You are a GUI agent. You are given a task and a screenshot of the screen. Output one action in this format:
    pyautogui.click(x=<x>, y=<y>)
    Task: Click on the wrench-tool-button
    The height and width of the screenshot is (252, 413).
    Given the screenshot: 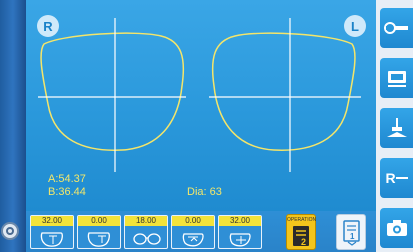 What is the action you would take?
    pyautogui.click(x=396, y=28)
    